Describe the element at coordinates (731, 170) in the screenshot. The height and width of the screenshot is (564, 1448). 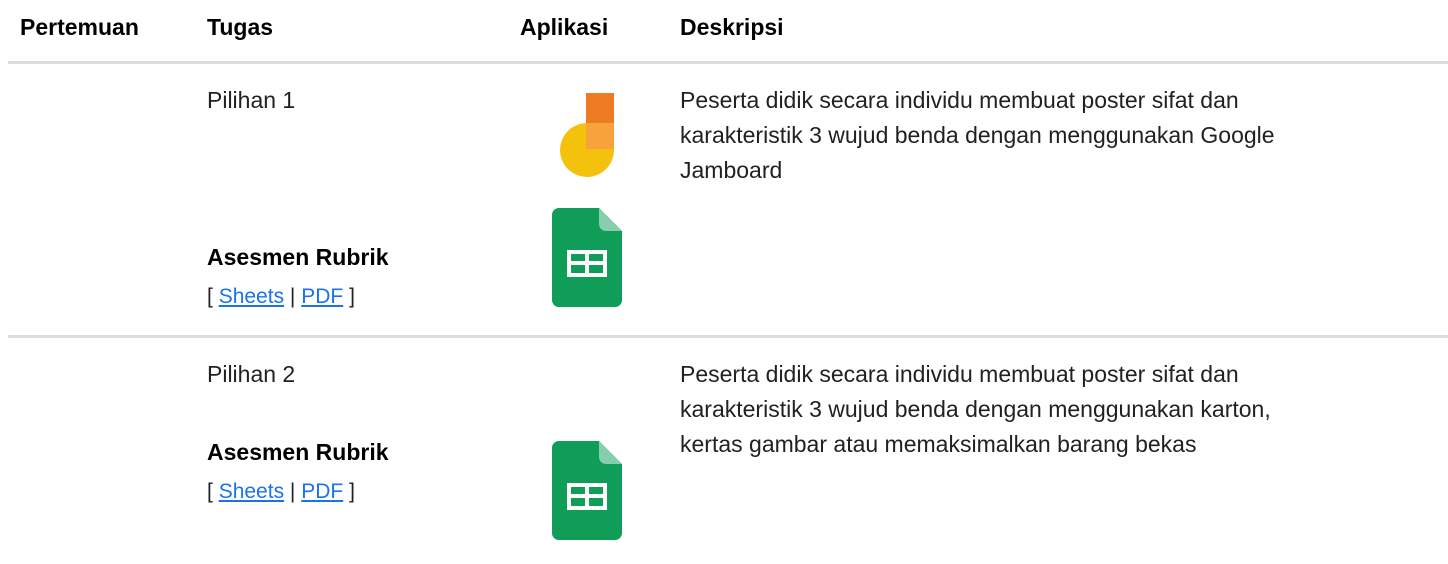
I see `description-line: Jamboard` at that location.